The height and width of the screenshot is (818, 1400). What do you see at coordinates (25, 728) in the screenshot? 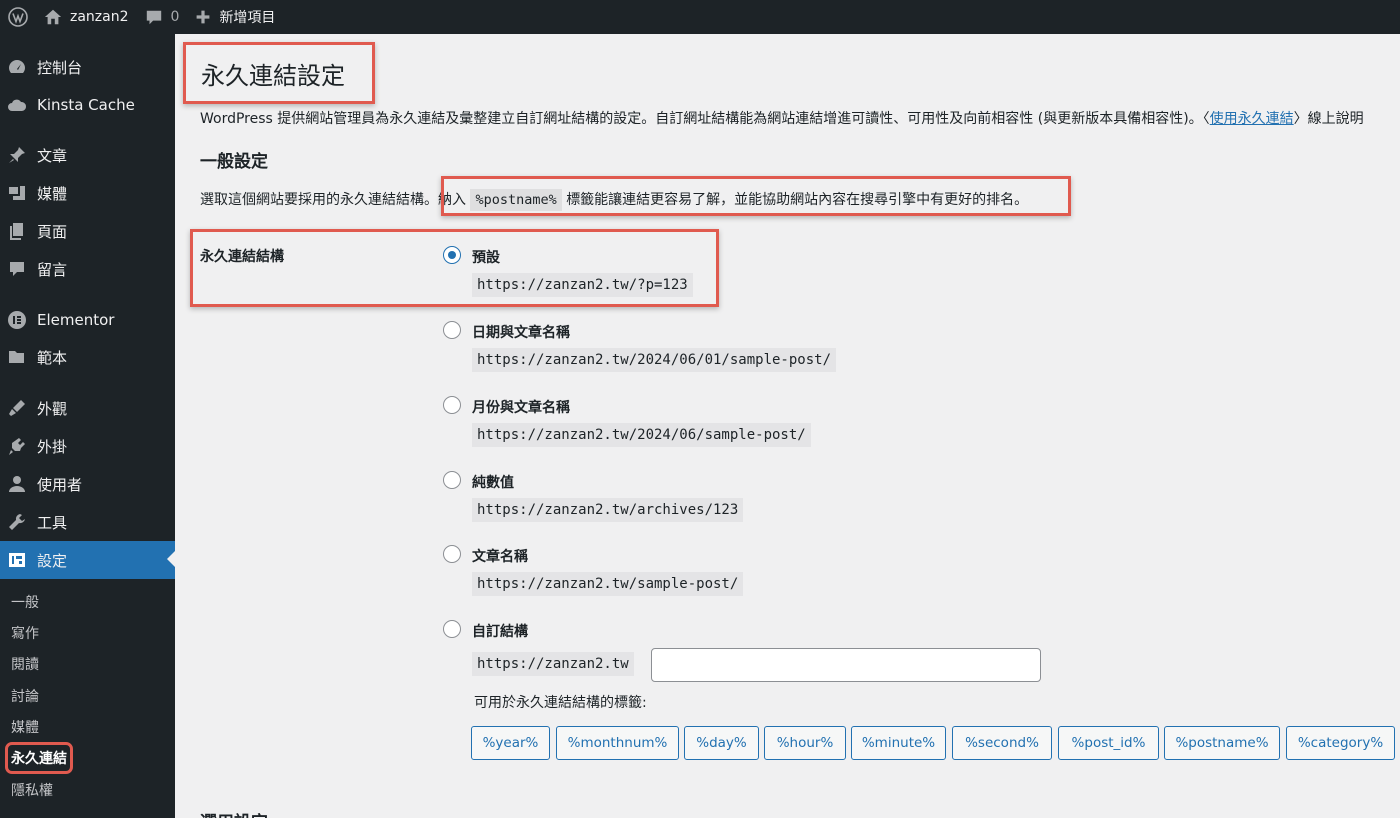
I see `submenu-label: 媒體` at bounding box center [25, 728].